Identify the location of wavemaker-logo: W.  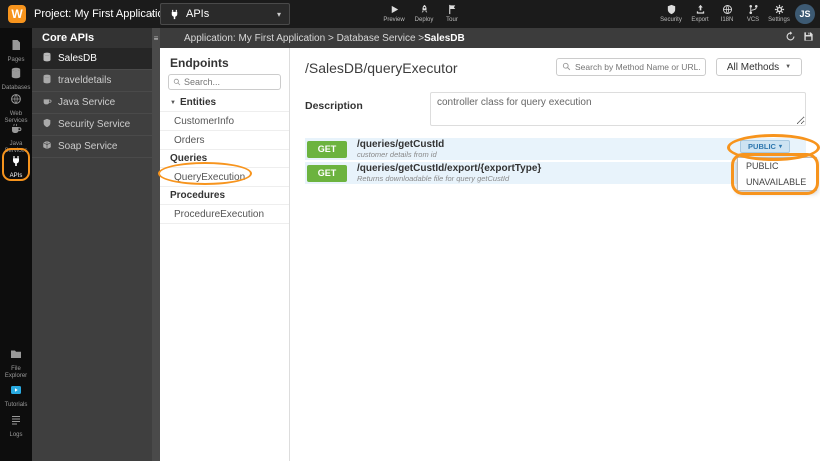
(17, 14).